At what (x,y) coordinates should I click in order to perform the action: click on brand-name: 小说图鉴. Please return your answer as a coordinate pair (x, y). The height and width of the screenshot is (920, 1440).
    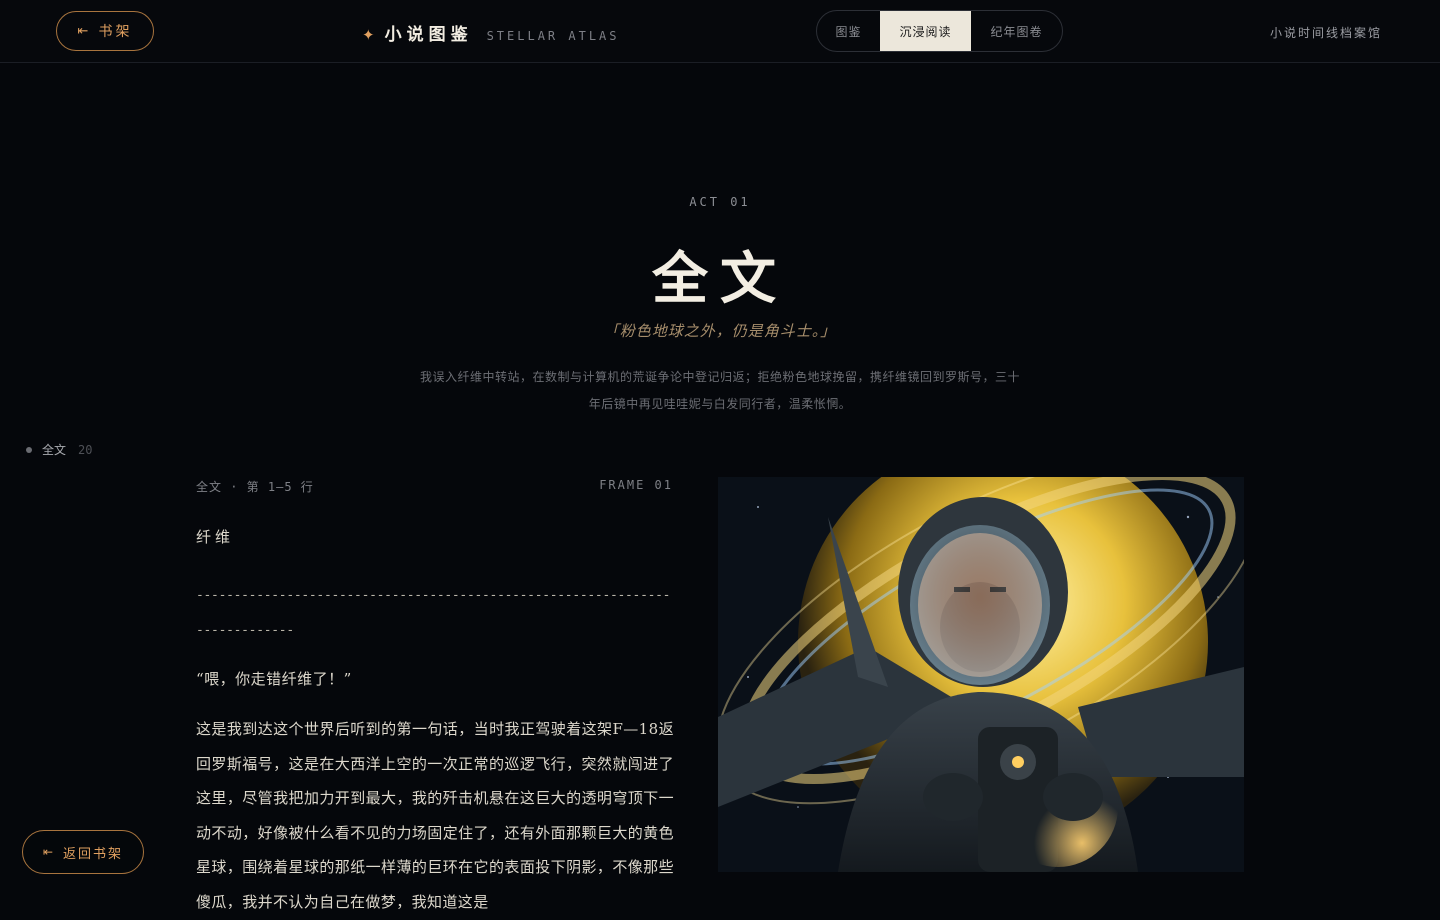
    Looking at the image, I should click on (428, 35).